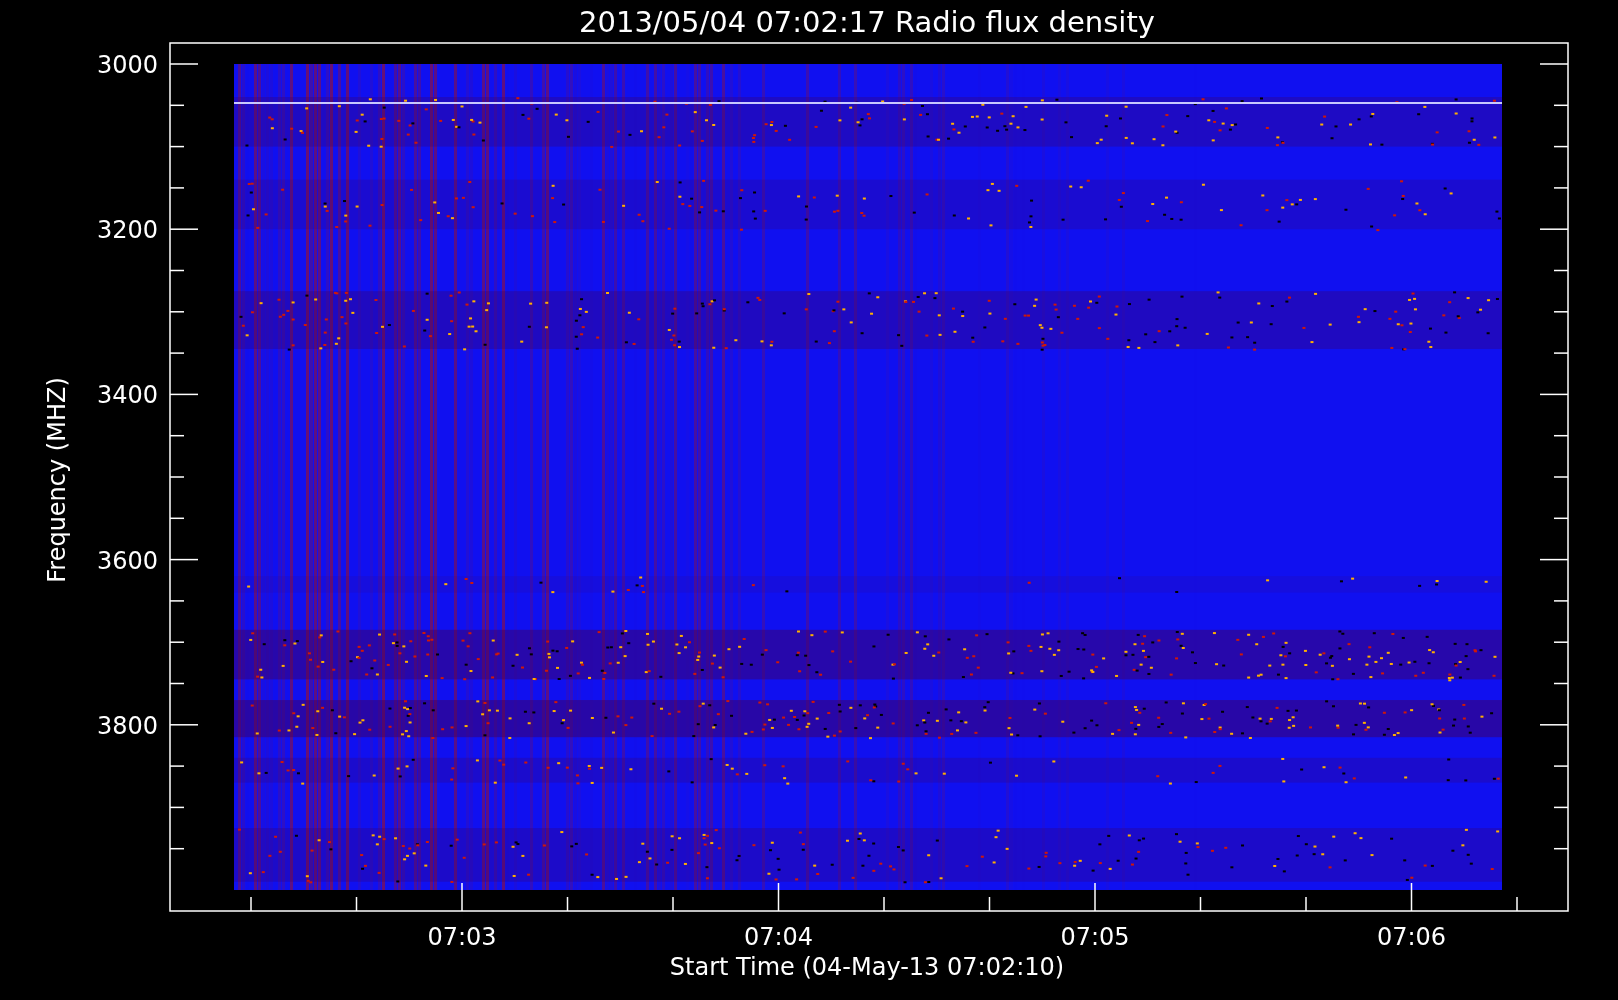  I want to click on y-axis-label: Frequency (MHZ), so click(57, 480).